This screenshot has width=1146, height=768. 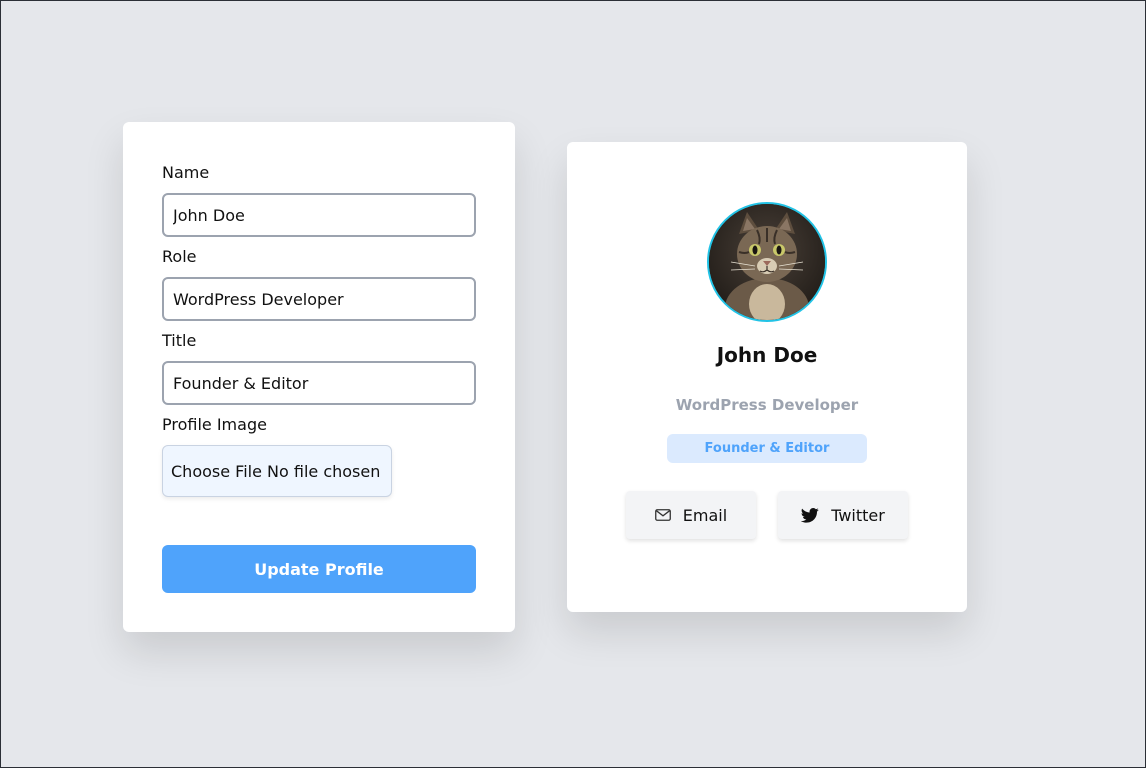 I want to click on title-badge: Founder & Editor, so click(x=767, y=448).